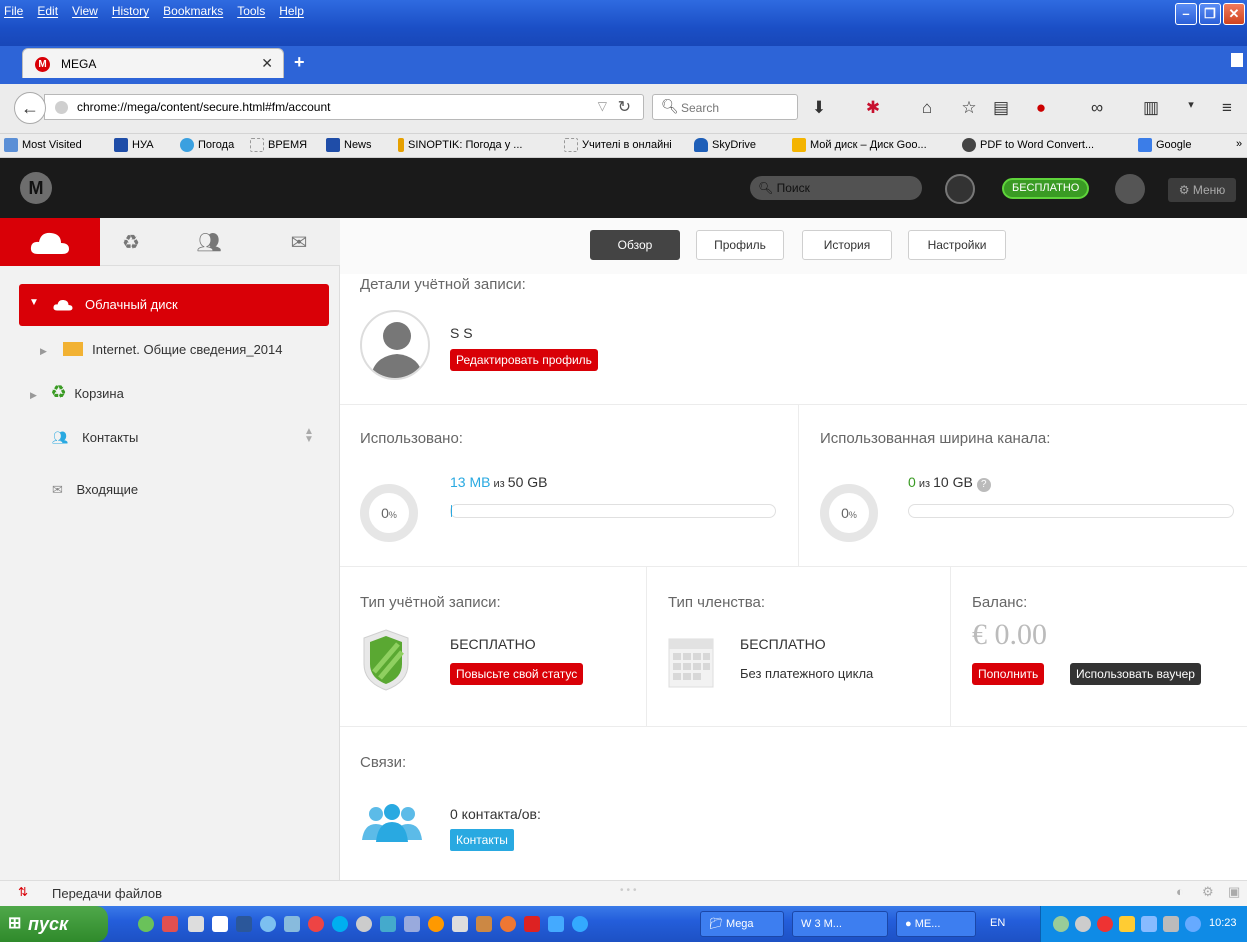 The width and height of the screenshot is (1247, 942). What do you see at coordinates (1227, 108) in the screenshot?
I see `hamburger-menu-icon: ≡` at bounding box center [1227, 108].